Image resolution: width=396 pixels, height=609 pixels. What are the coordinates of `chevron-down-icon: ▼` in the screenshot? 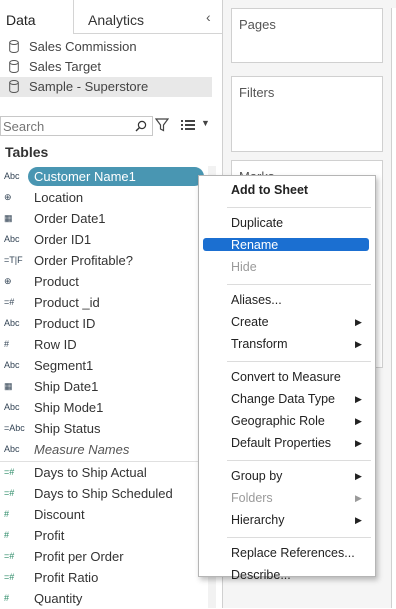 It's located at (205, 123).